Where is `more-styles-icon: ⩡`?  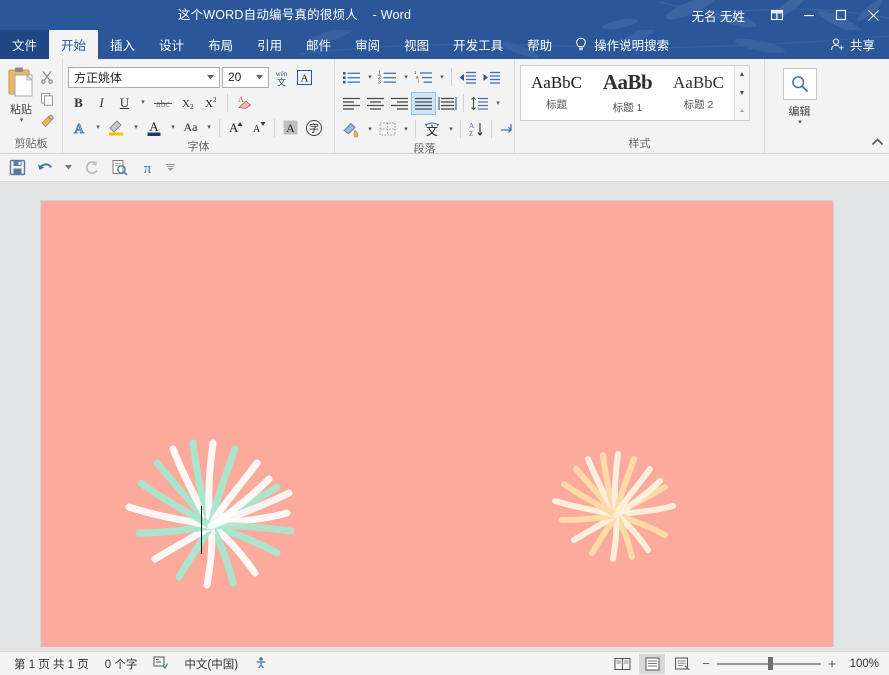 more-styles-icon: ⩡ is located at coordinates (742, 111).